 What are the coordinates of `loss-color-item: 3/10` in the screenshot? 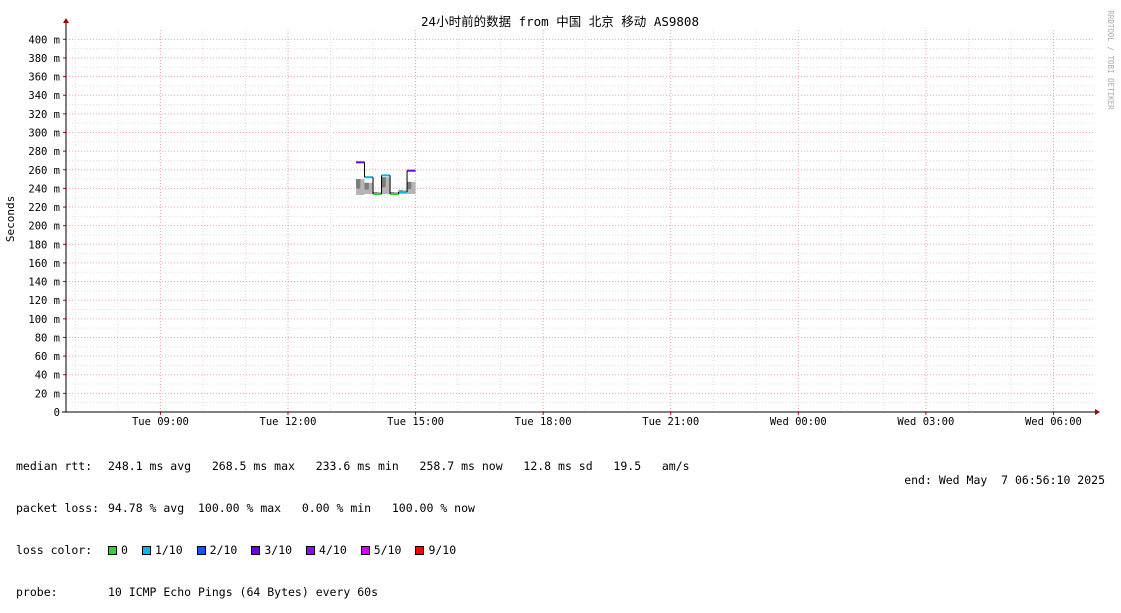 It's located at (271, 550).